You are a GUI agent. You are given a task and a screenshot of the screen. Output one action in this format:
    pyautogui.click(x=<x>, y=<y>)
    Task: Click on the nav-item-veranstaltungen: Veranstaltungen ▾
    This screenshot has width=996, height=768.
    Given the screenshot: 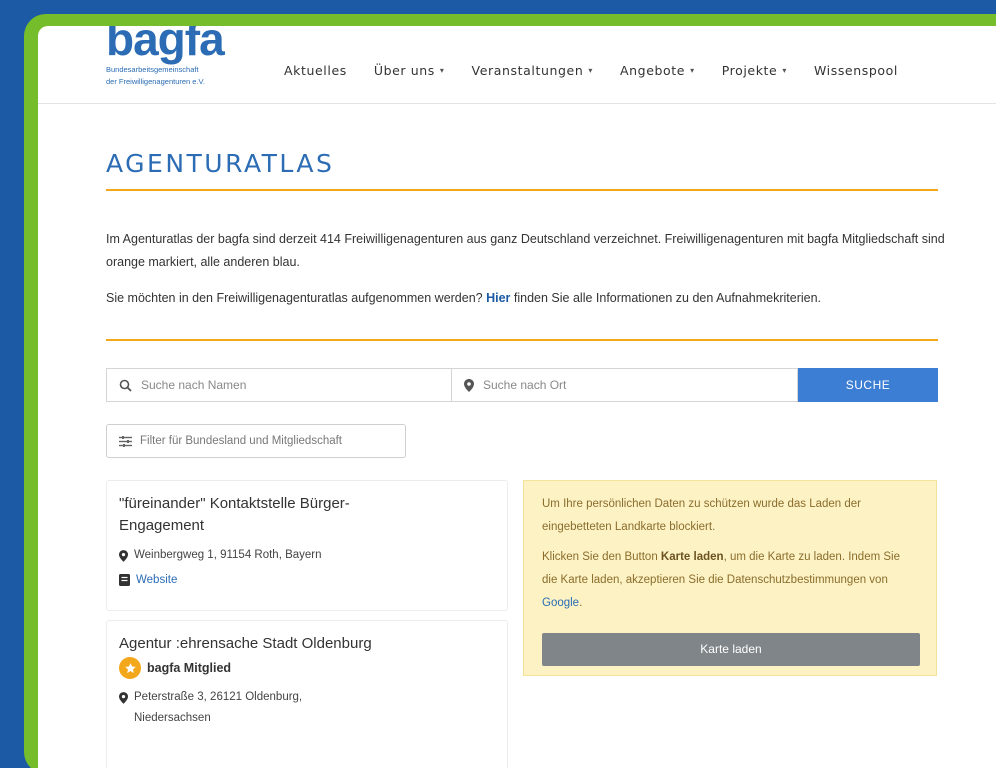 What is the action you would take?
    pyautogui.click(x=532, y=70)
    